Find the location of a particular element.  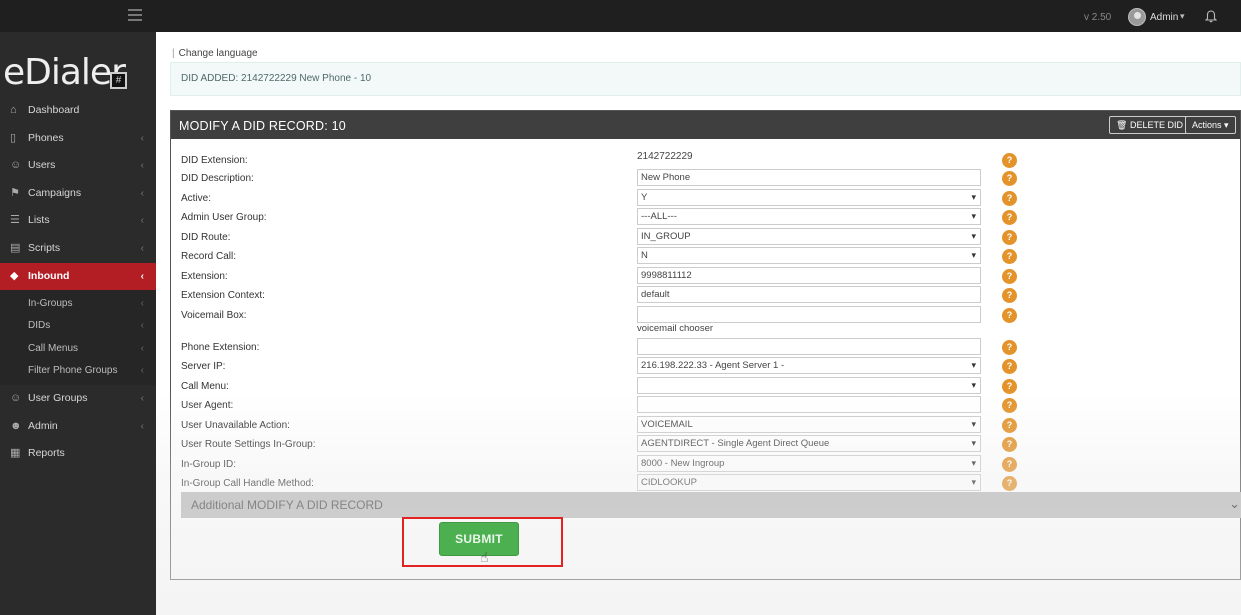

sidebar-item-admin: ☻ Admin ‹ is located at coordinates (78, 427).